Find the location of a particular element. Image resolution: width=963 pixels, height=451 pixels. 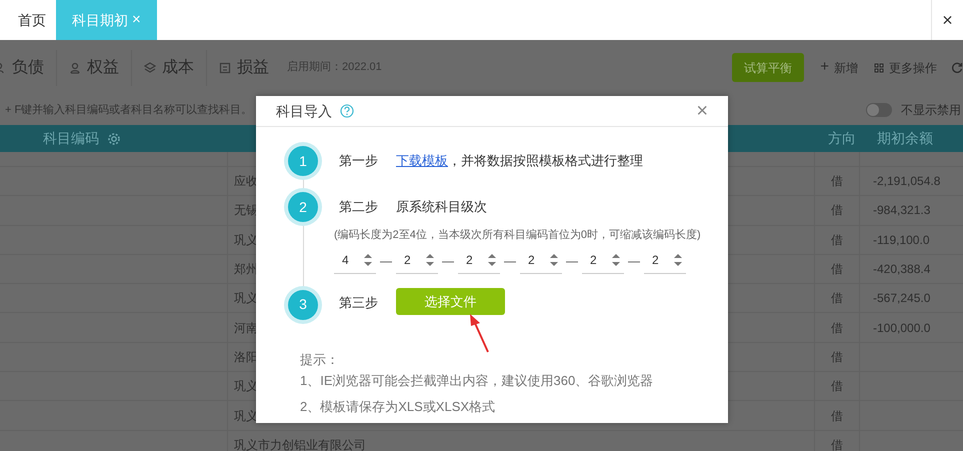

more-actions-button: 更多操作 is located at coordinates (905, 67).